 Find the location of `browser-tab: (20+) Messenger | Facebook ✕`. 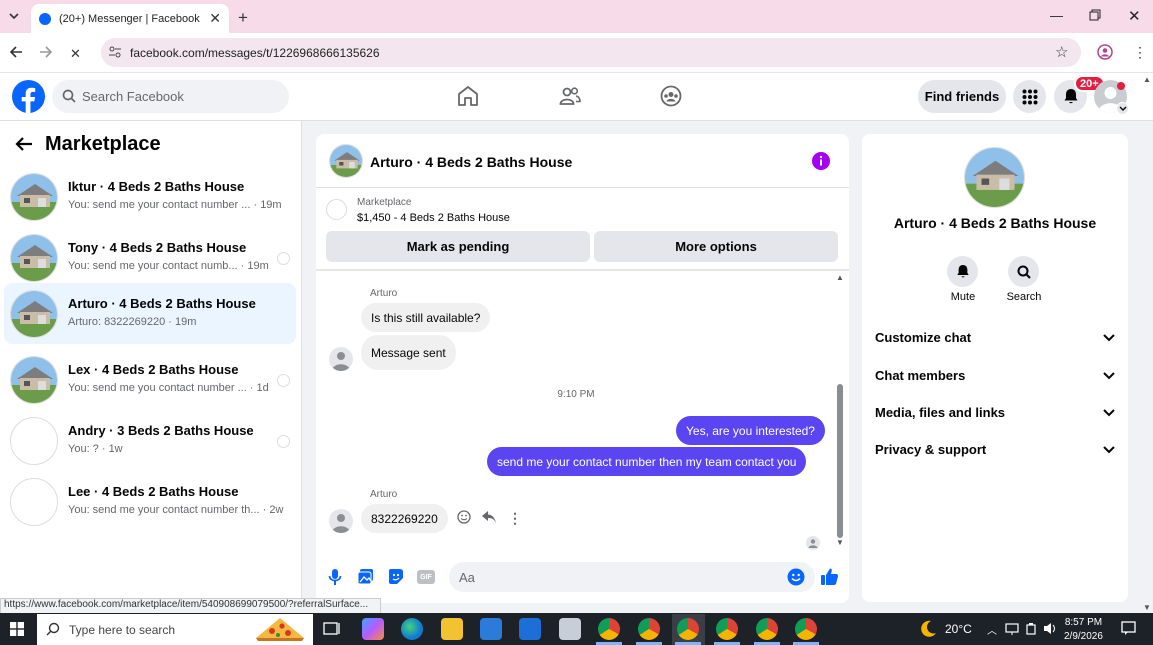

browser-tab: (20+) Messenger | Facebook ✕ is located at coordinates (130, 18).